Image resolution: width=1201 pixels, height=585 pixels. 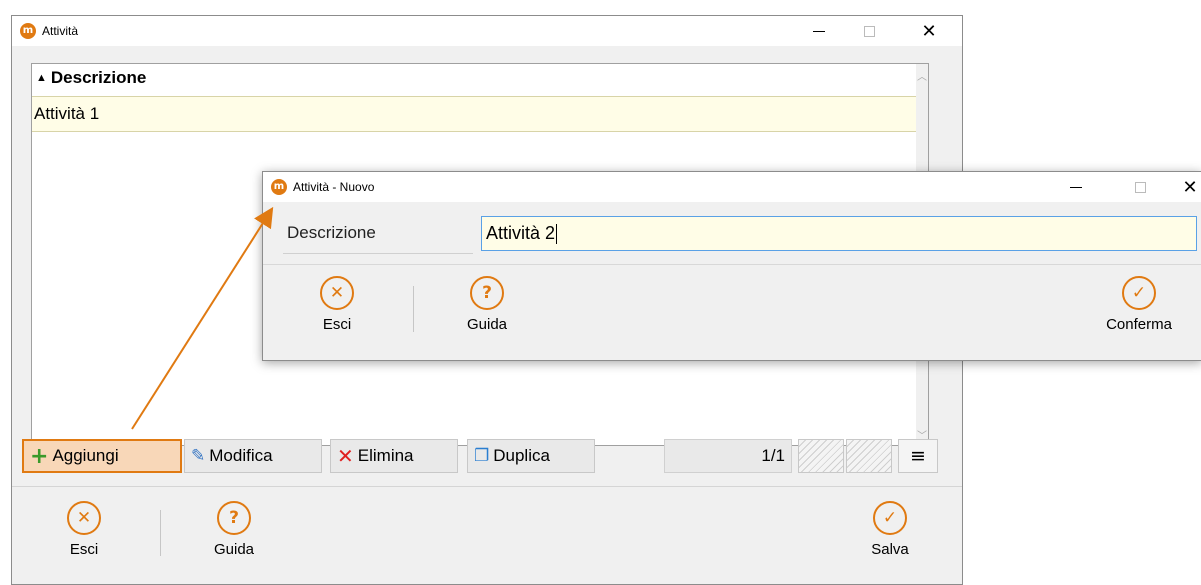 I want to click on confirm-button-label: Conferma, so click(x=1139, y=324).